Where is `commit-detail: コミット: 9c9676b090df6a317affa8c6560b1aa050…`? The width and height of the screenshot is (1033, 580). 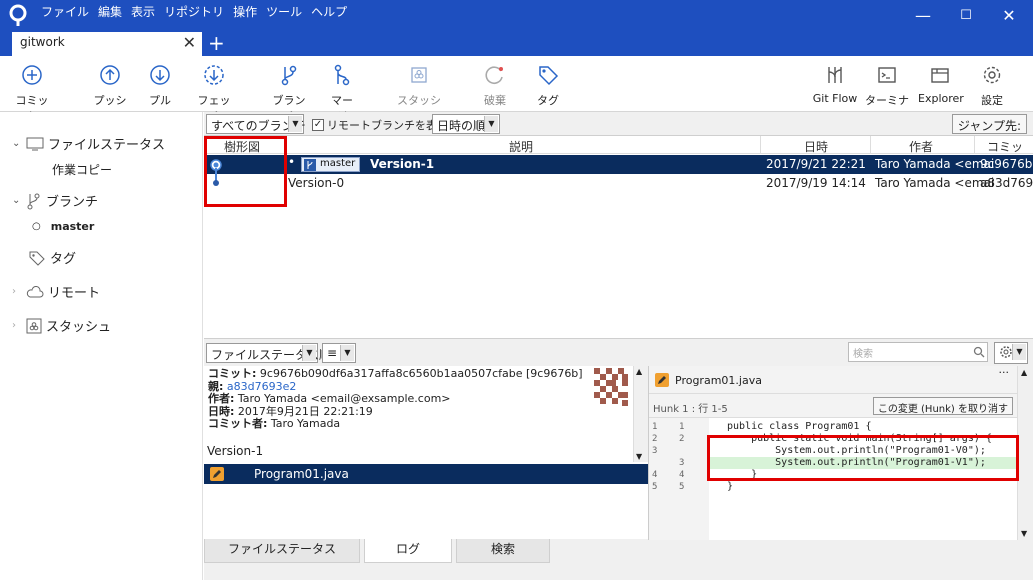
commit-detail: コミット: 9c9676b090df6a317affa8c6560b1aa050… is located at coordinates (426, 414).